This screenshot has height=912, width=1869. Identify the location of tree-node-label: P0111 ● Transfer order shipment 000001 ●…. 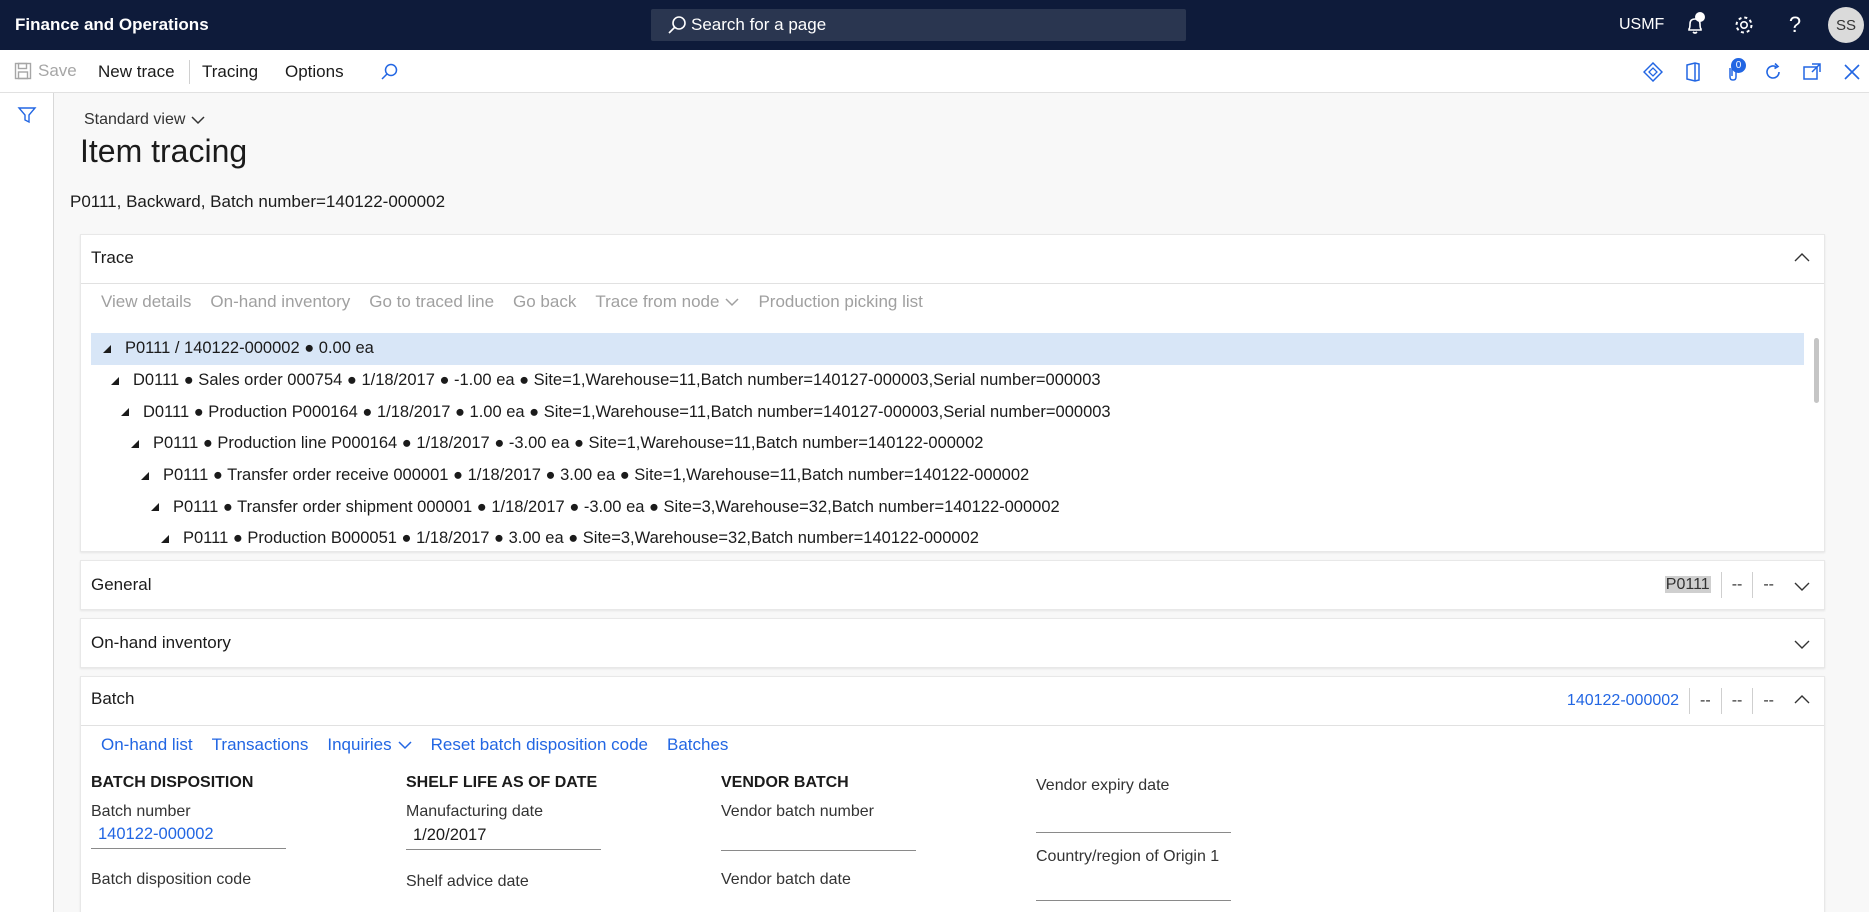
(616, 506).